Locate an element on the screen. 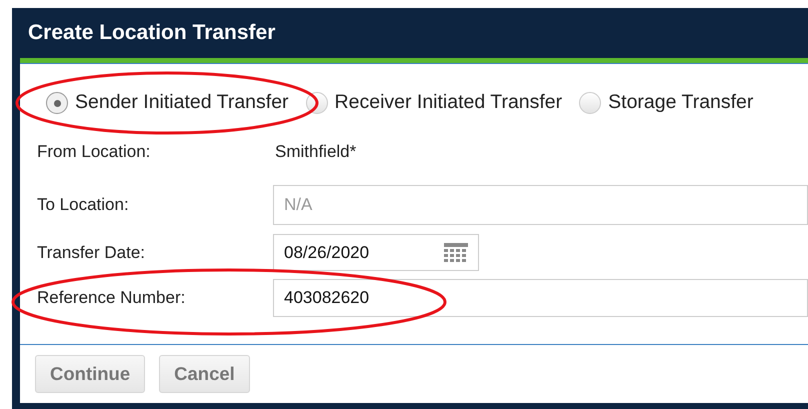 Image resolution: width=808 pixels, height=409 pixels. dialog-button: Continue is located at coordinates (90, 374).